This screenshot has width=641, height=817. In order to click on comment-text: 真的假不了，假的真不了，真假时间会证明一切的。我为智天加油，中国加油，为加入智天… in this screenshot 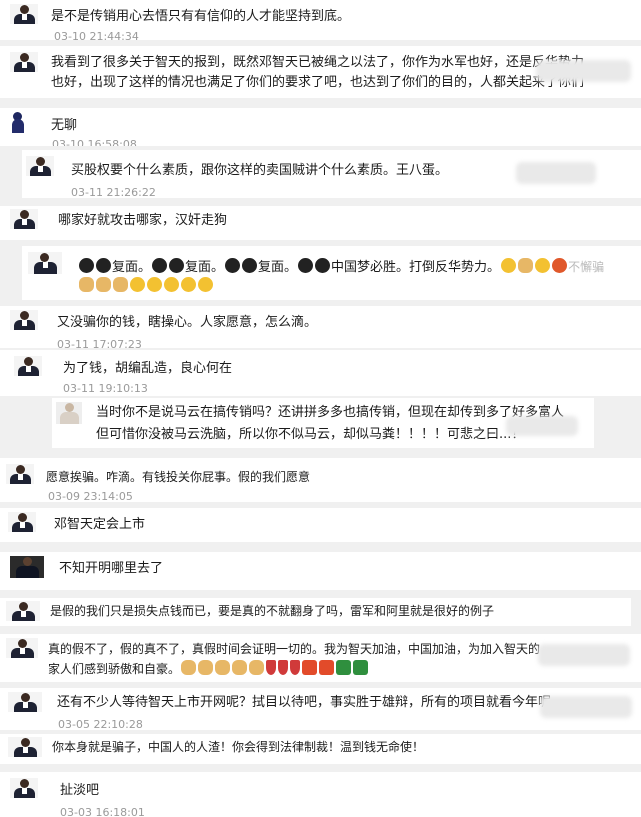, I will do `click(294, 649)`.